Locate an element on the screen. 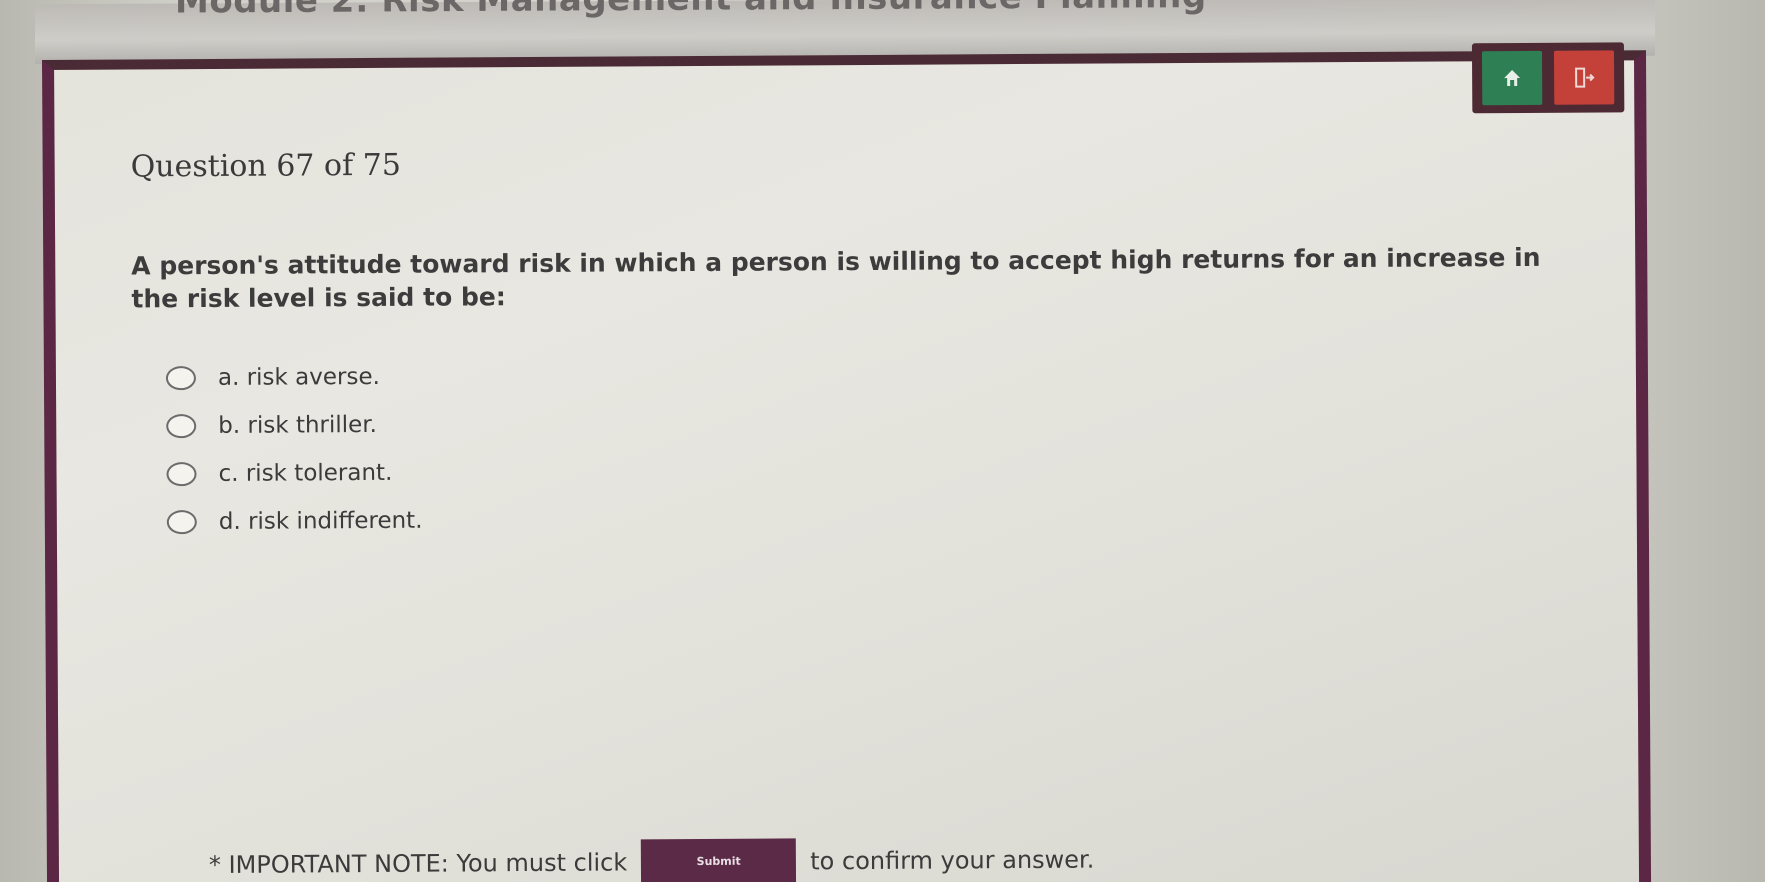 The width and height of the screenshot is (1765, 882). option-c: c. risk tolerant. is located at coordinates (294, 474).